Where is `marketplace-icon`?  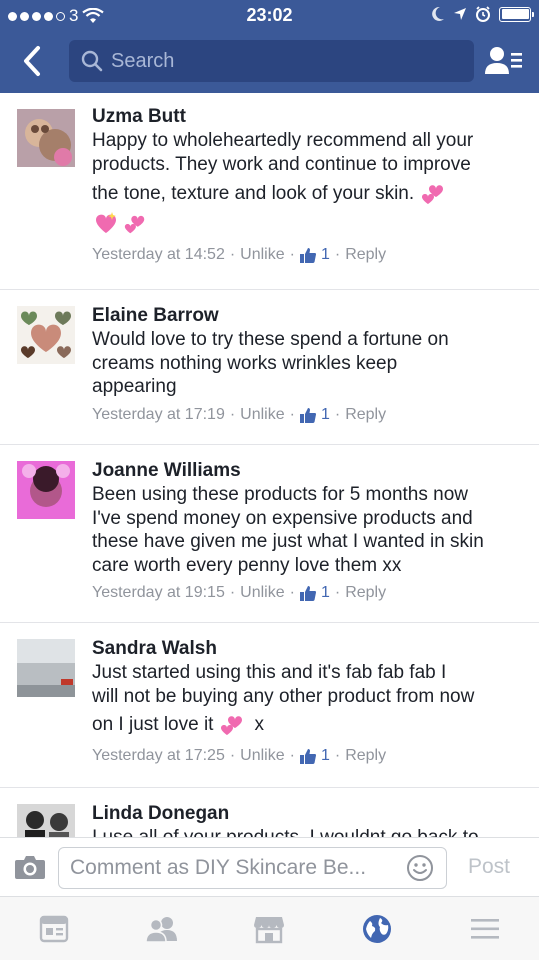
marketplace-icon is located at coordinates (269, 929).